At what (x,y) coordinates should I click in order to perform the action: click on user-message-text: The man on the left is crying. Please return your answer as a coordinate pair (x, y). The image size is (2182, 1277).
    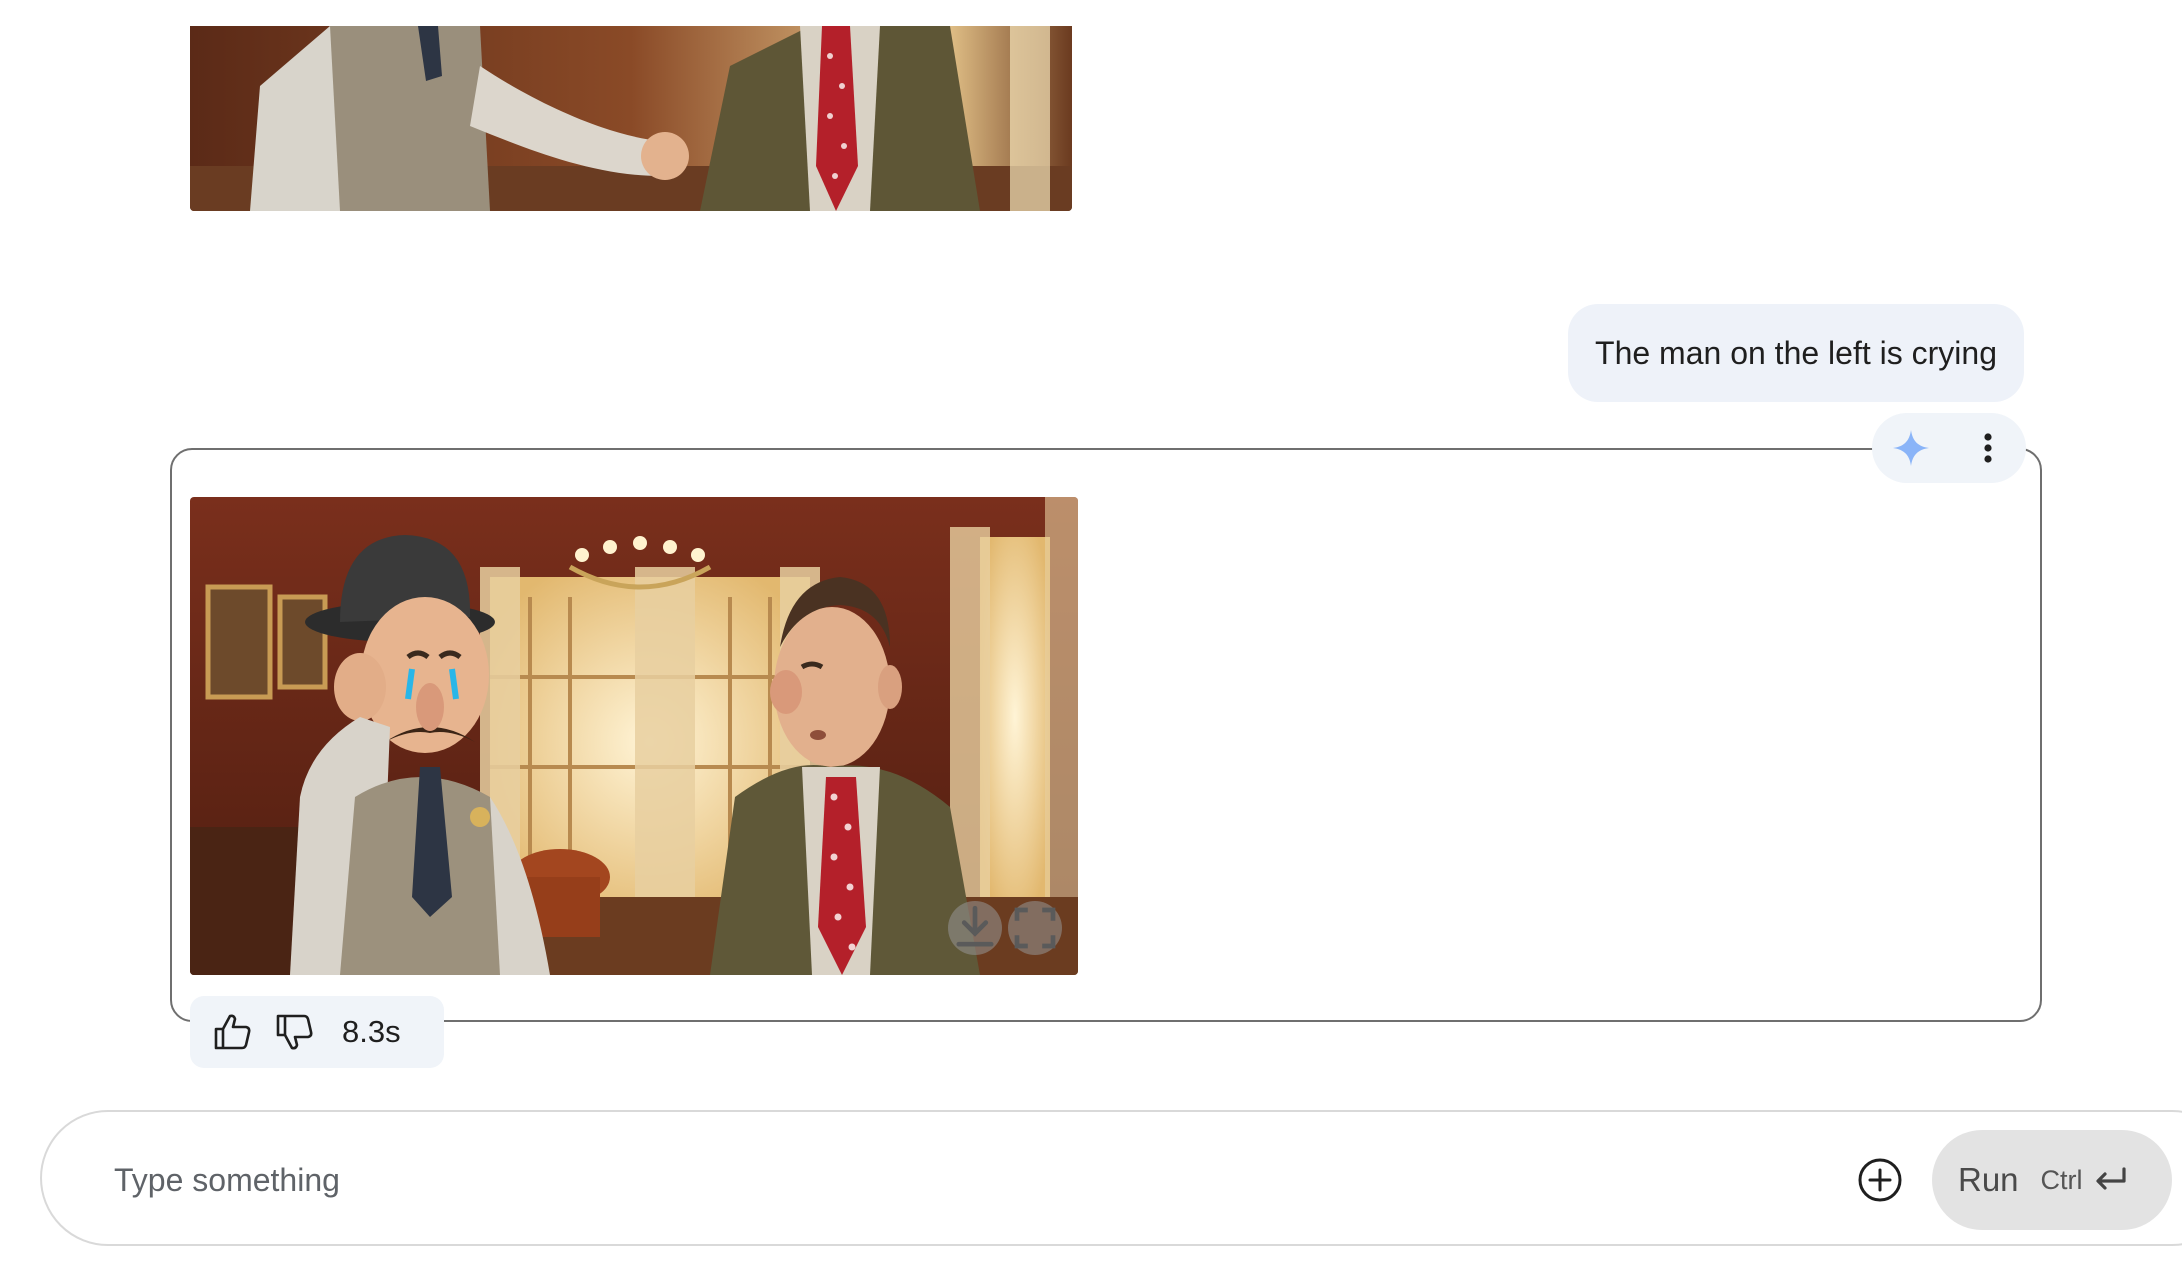
    Looking at the image, I should click on (1796, 352).